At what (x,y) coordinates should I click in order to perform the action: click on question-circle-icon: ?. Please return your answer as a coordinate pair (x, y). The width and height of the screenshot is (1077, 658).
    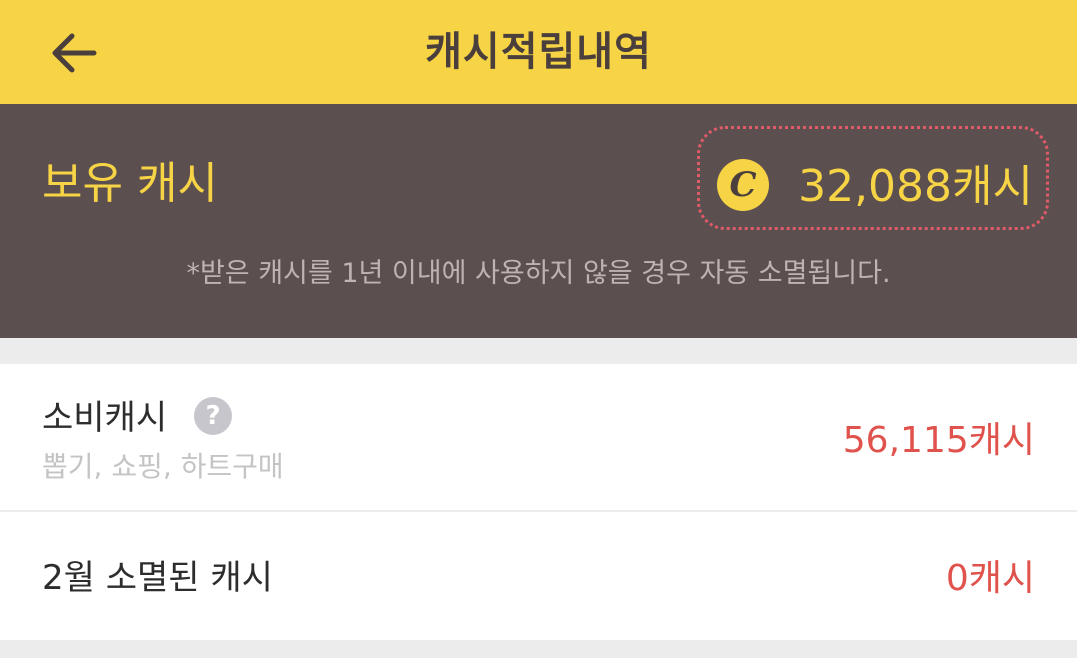
    Looking at the image, I should click on (213, 416).